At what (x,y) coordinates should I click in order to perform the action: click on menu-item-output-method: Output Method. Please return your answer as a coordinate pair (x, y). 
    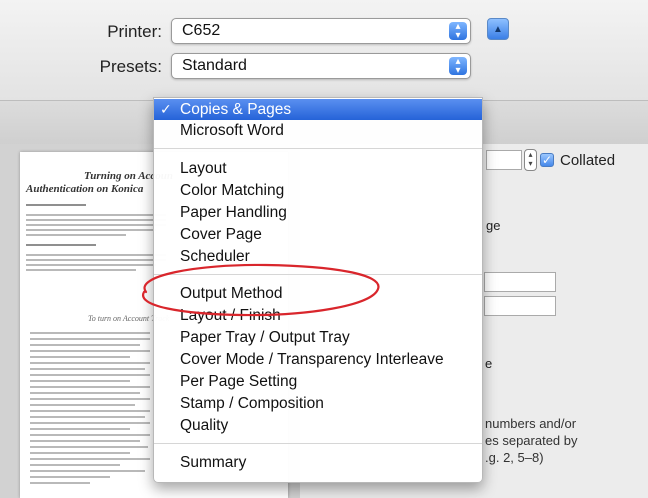
    Looking at the image, I should click on (318, 293).